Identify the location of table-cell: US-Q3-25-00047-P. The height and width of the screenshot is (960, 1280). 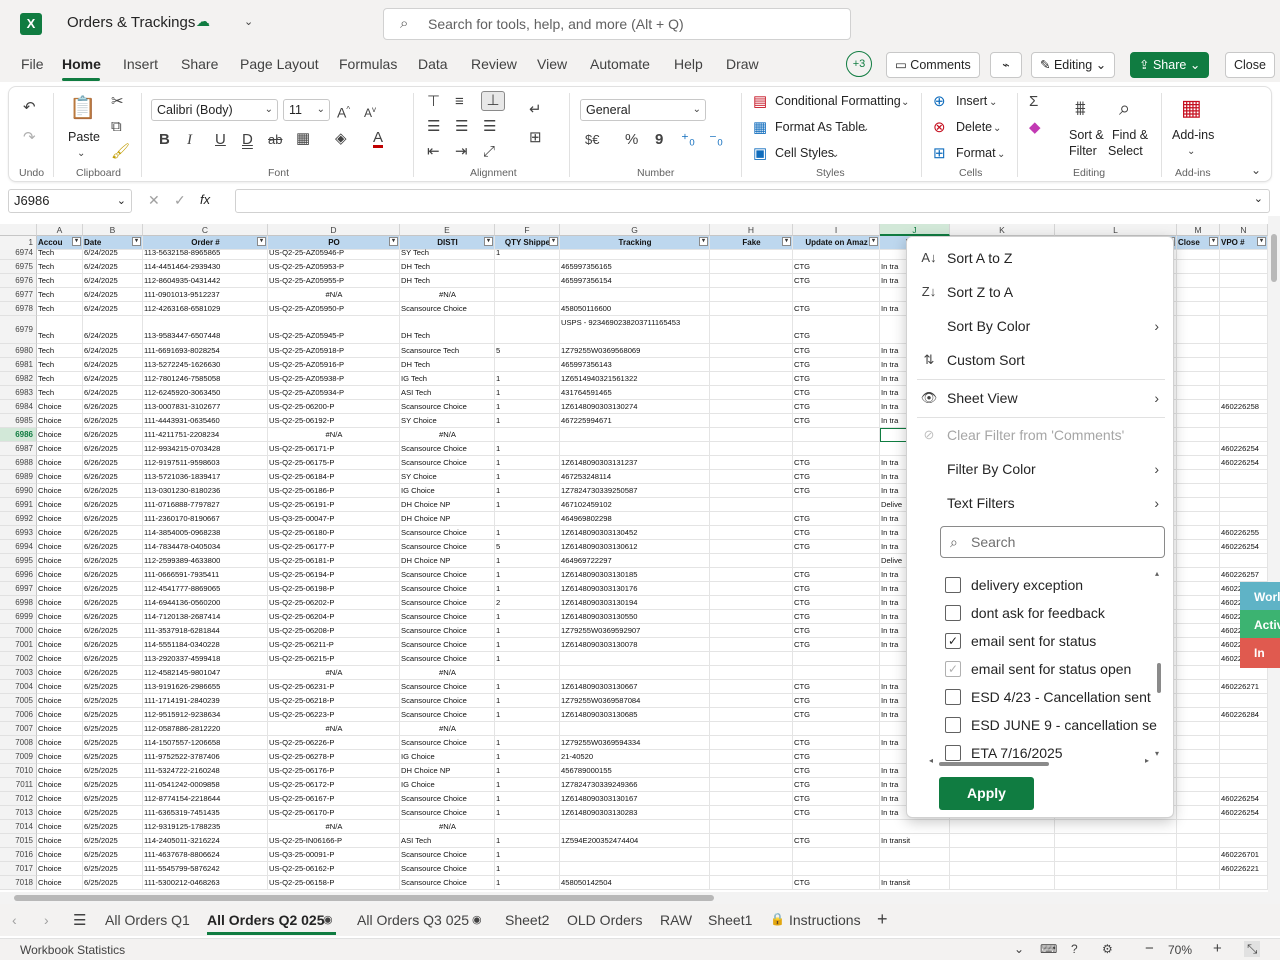
(334, 519).